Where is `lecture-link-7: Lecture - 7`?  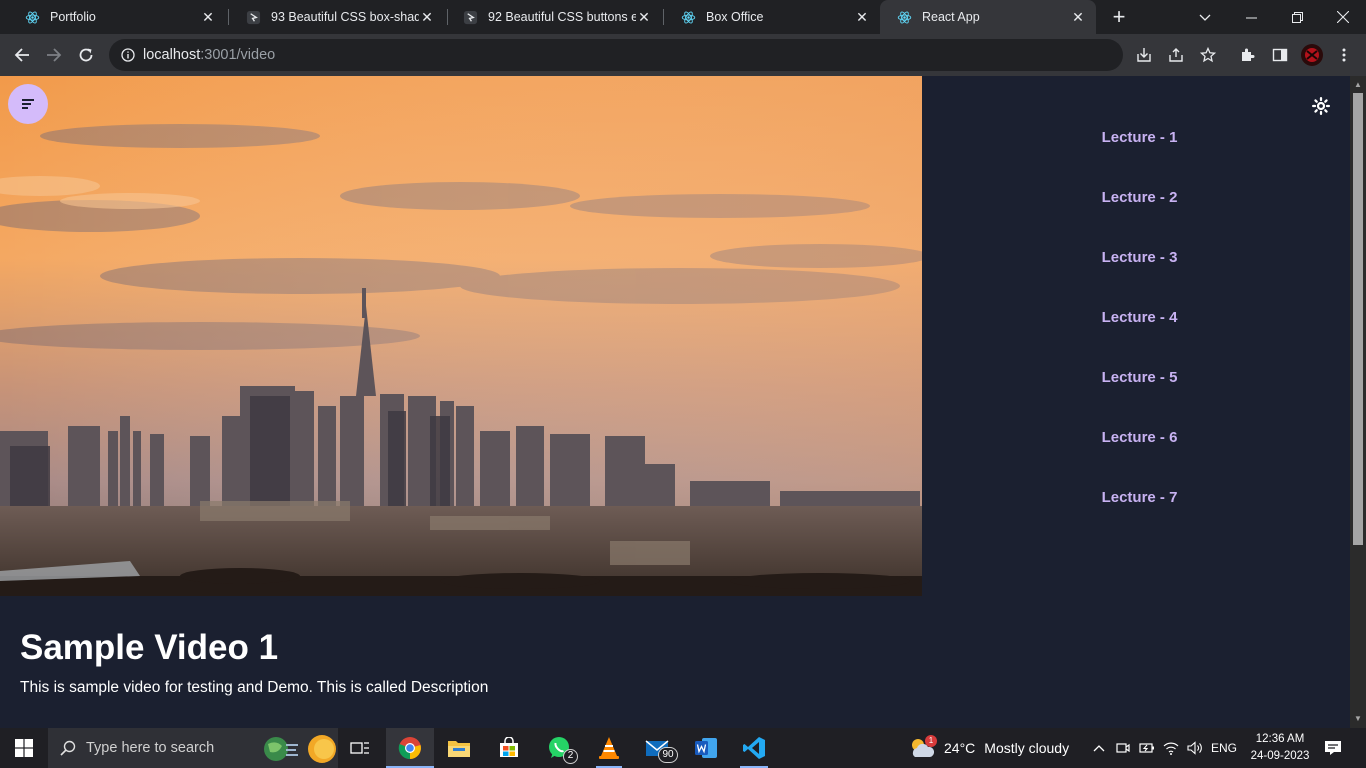
lecture-link-7: Lecture - 7 is located at coordinates (1136, 497).